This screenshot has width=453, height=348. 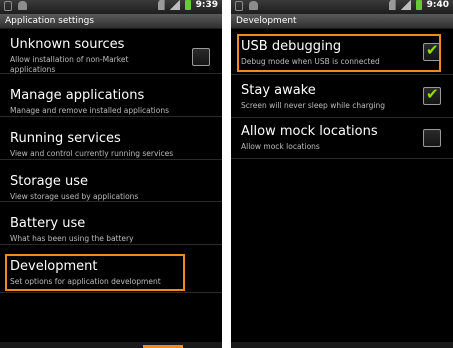 What do you see at coordinates (74, 196) in the screenshot?
I see `setting-subtitle: View storage used by applications` at bounding box center [74, 196].